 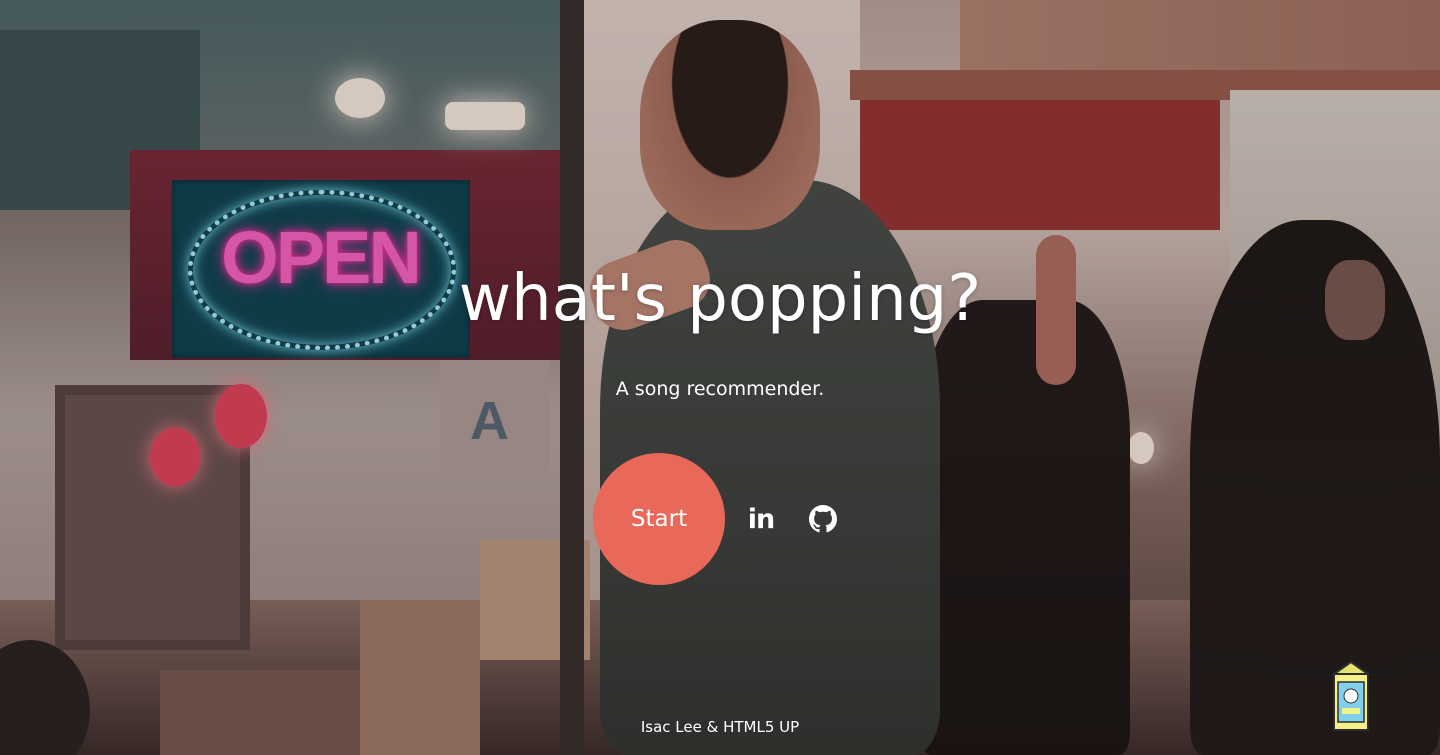 What do you see at coordinates (720, 299) in the screenshot?
I see `page-title: what's popping?` at bounding box center [720, 299].